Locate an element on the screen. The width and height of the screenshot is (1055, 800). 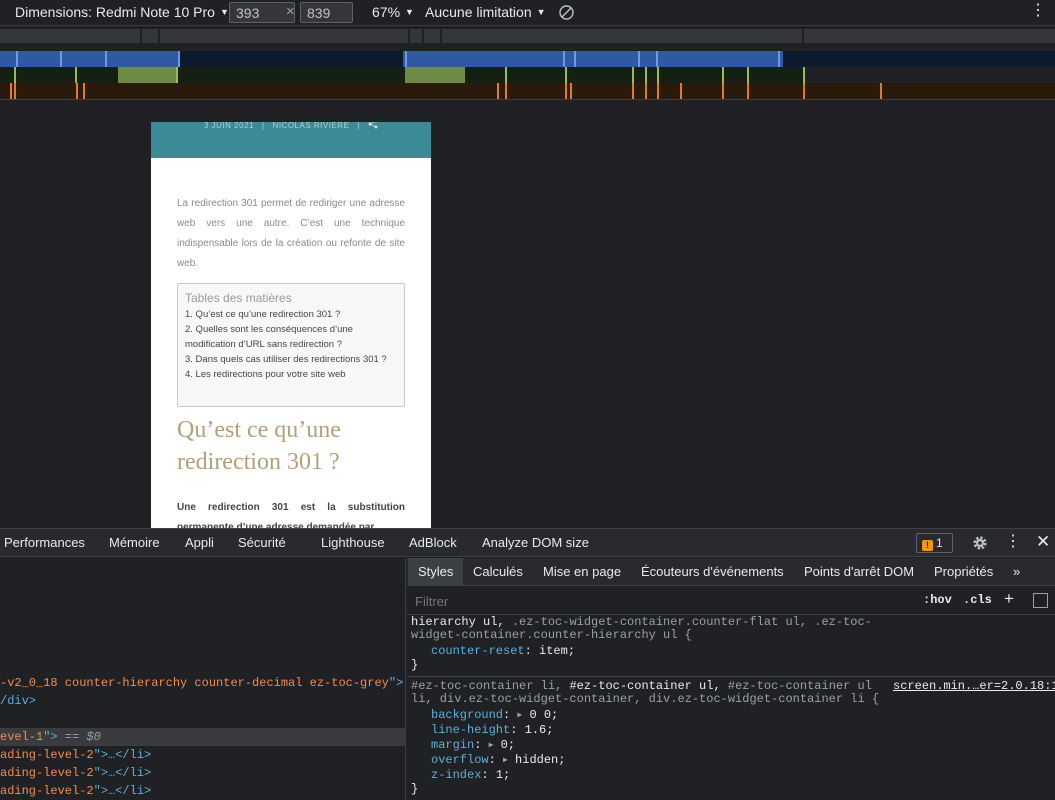
hov-toggle: :hov is located at coordinates (937, 600).